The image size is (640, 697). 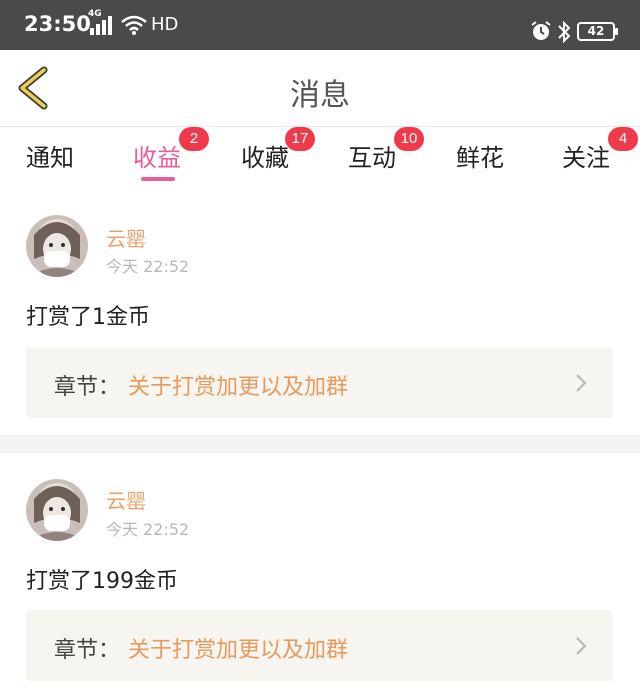 I want to click on tab-bar: 通知 收益 2 收藏 17 互动 10 鲜花 关注 4, so click(x=320, y=155).